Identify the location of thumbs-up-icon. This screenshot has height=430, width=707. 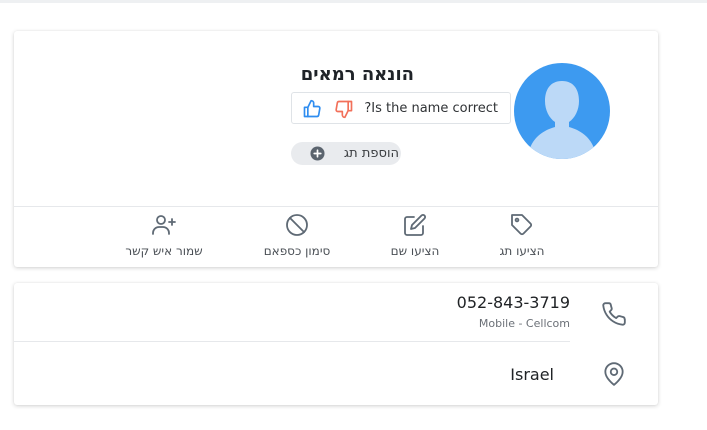
(312, 109).